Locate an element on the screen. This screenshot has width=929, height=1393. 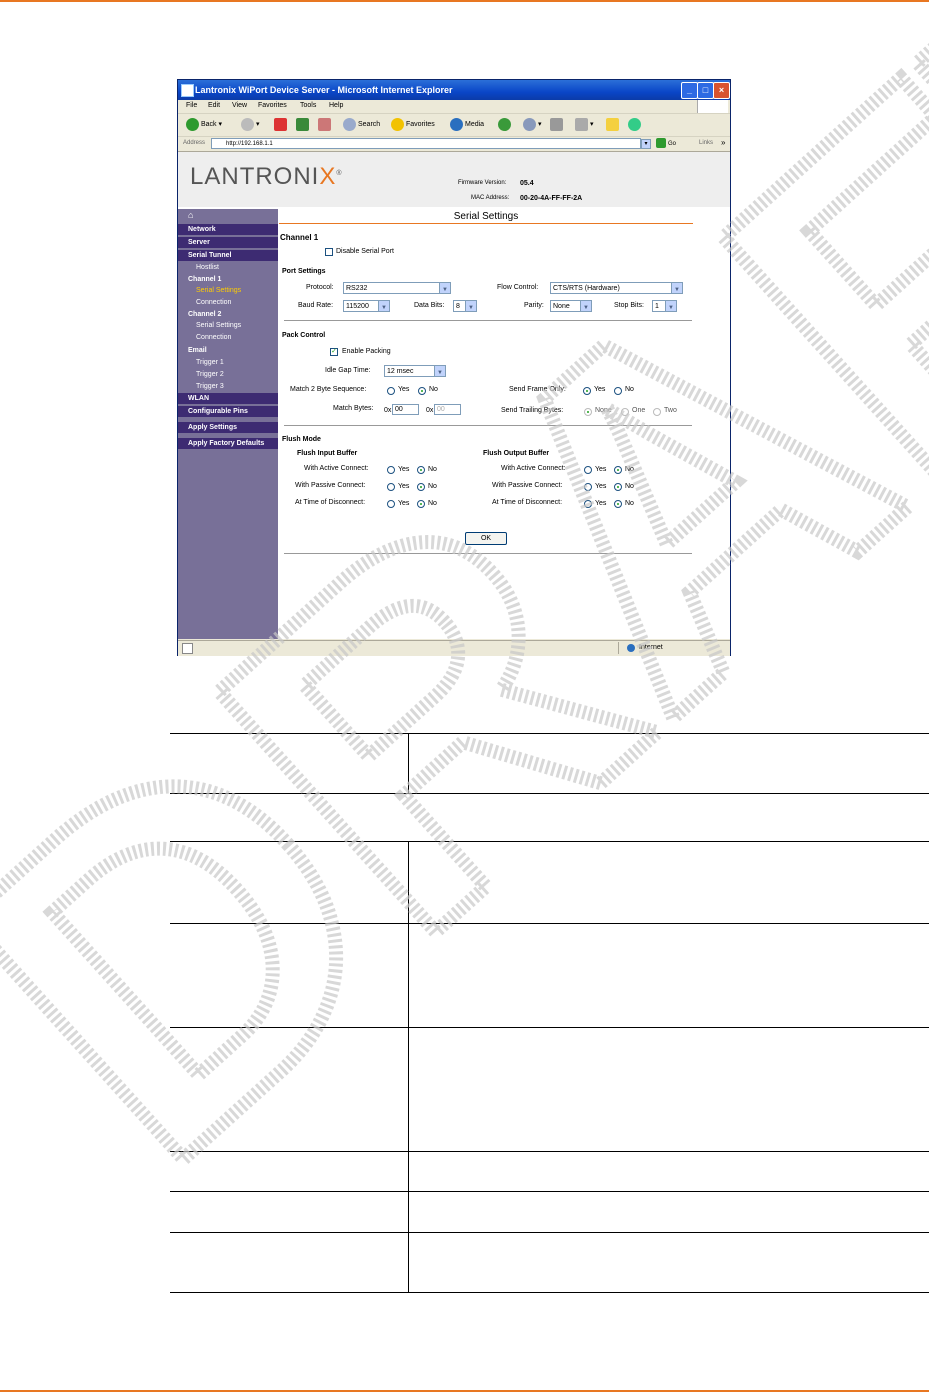
input-passive-yes-label: Yes is located at coordinates (404, 486).